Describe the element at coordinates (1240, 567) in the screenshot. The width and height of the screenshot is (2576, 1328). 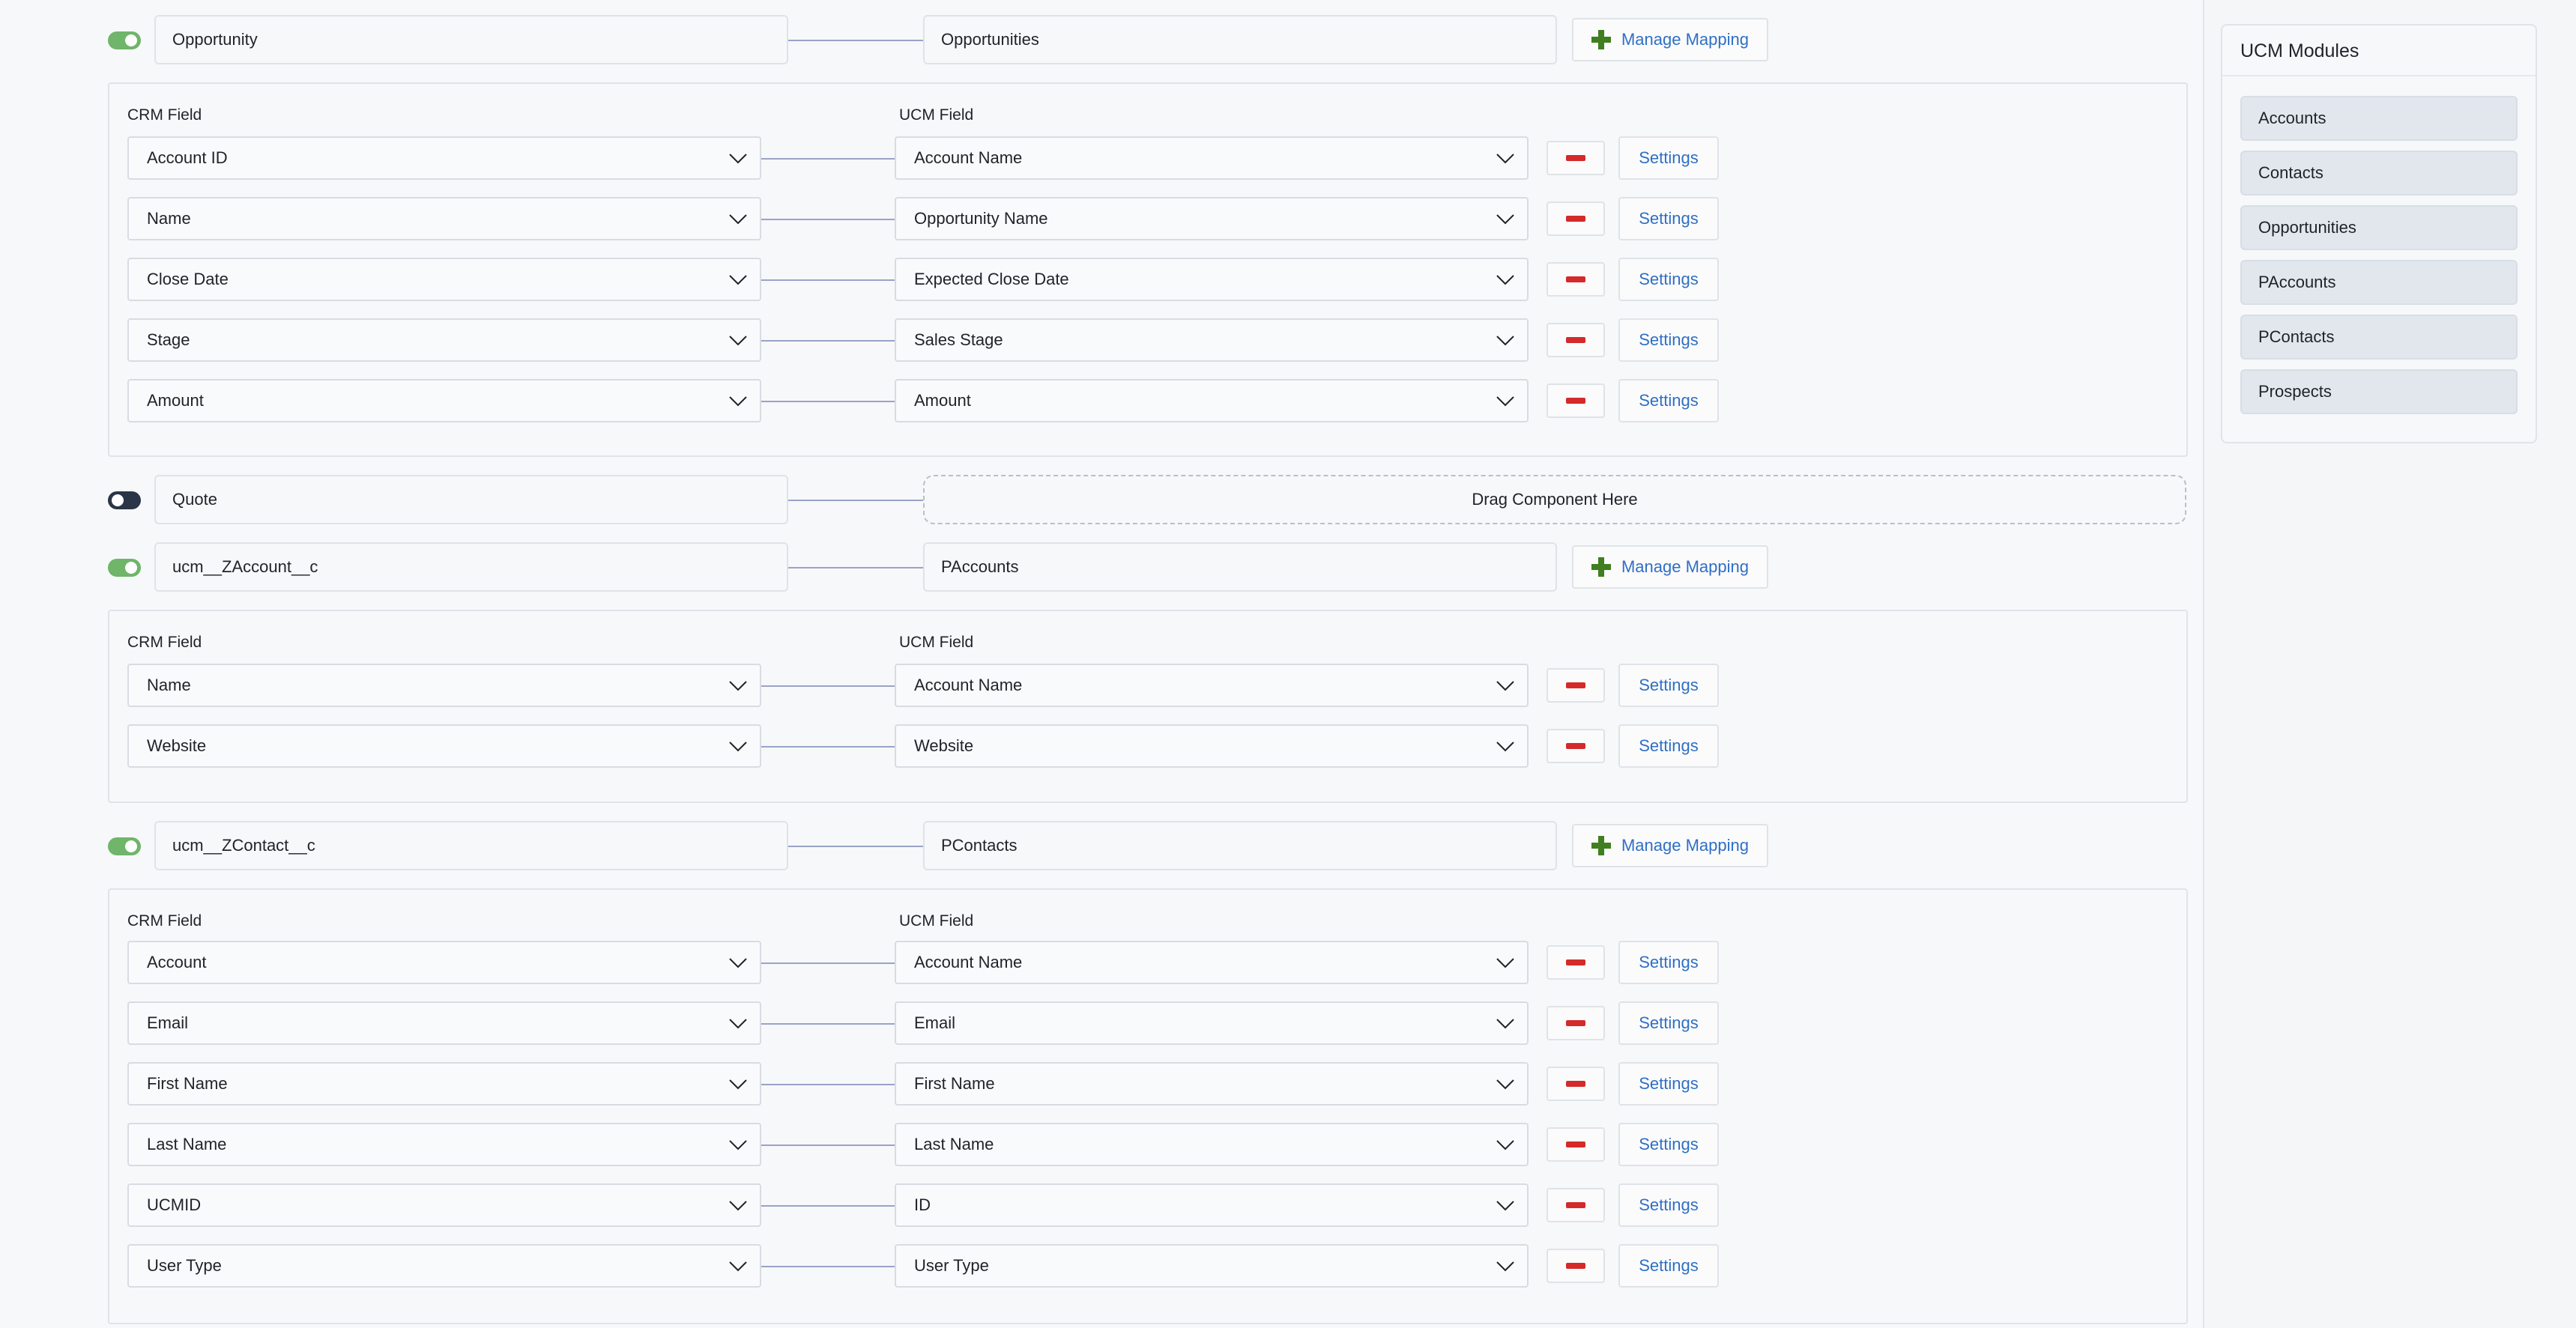
I see `ucm-module-box: PAccounts` at that location.